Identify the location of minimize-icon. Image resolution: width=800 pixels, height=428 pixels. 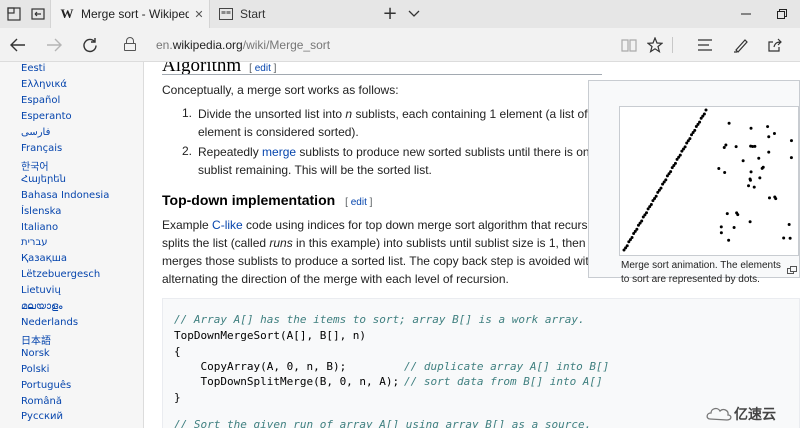
(746, 14).